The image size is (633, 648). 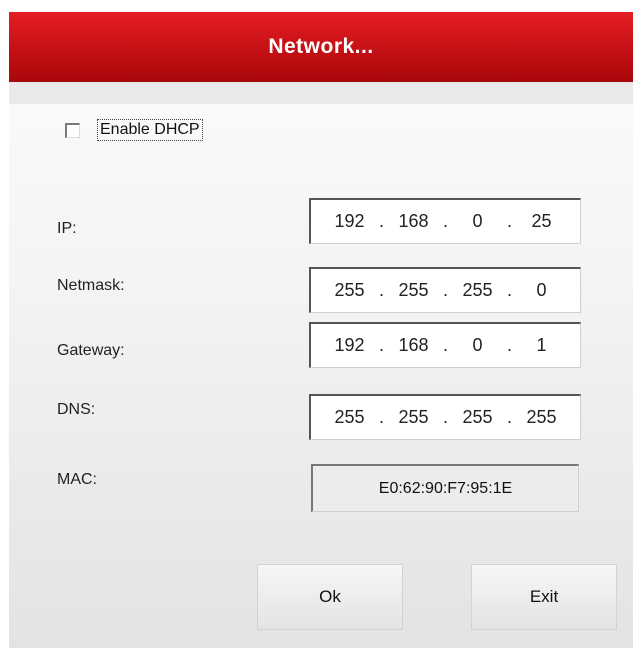 I want to click on gateway-octet-2: 168, so click(x=414, y=345).